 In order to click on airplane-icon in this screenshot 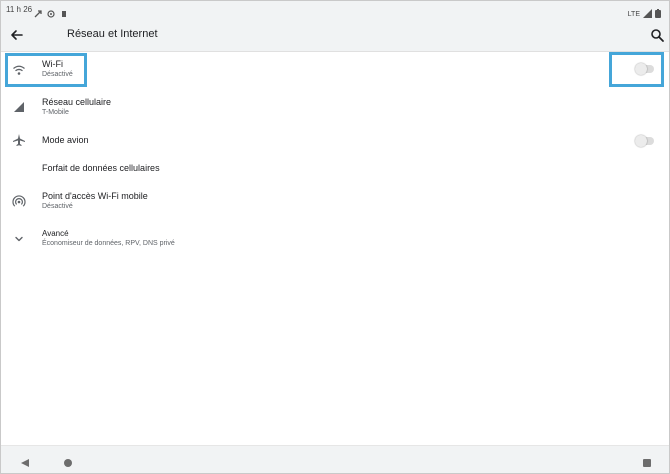, I will do `click(19, 140)`.